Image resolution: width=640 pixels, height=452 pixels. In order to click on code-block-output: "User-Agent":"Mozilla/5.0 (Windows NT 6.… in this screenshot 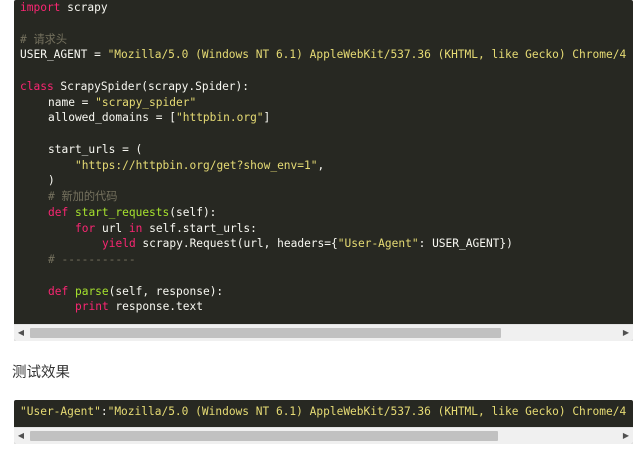, I will do `click(323, 422)`.